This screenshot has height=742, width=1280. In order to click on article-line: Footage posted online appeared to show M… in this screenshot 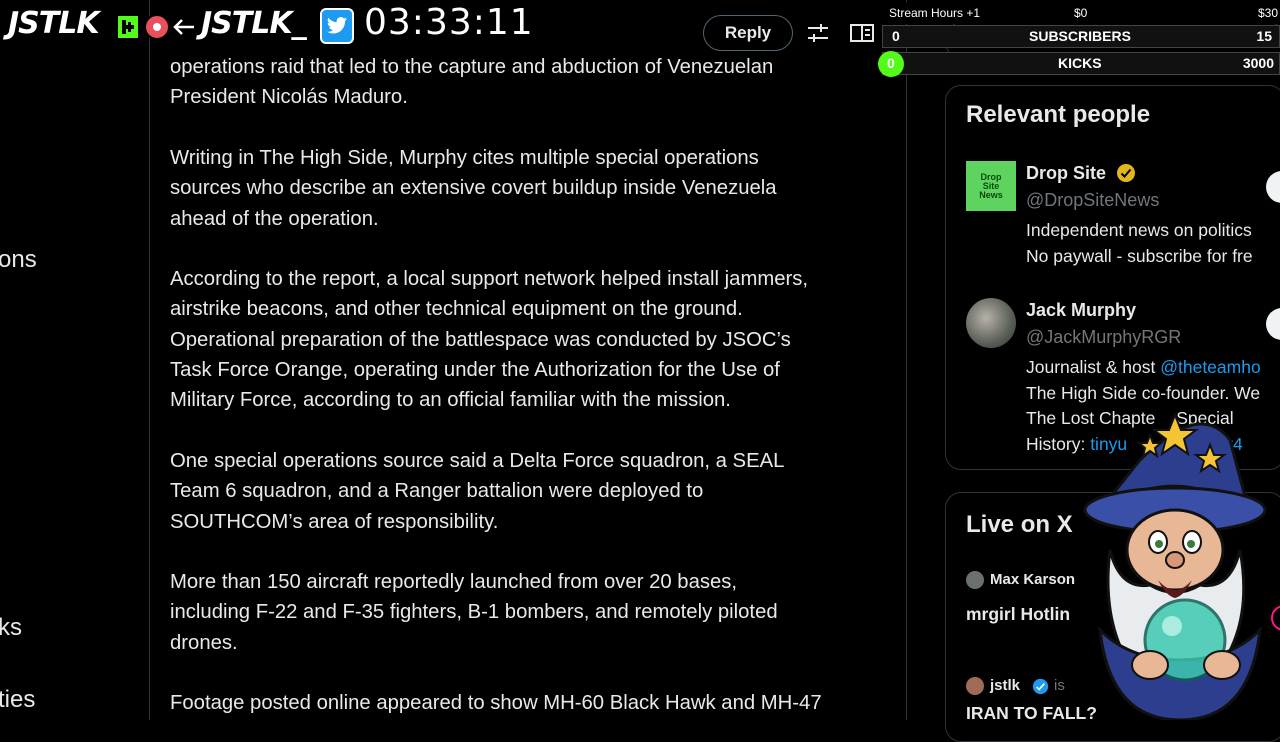, I will do `click(496, 703)`.